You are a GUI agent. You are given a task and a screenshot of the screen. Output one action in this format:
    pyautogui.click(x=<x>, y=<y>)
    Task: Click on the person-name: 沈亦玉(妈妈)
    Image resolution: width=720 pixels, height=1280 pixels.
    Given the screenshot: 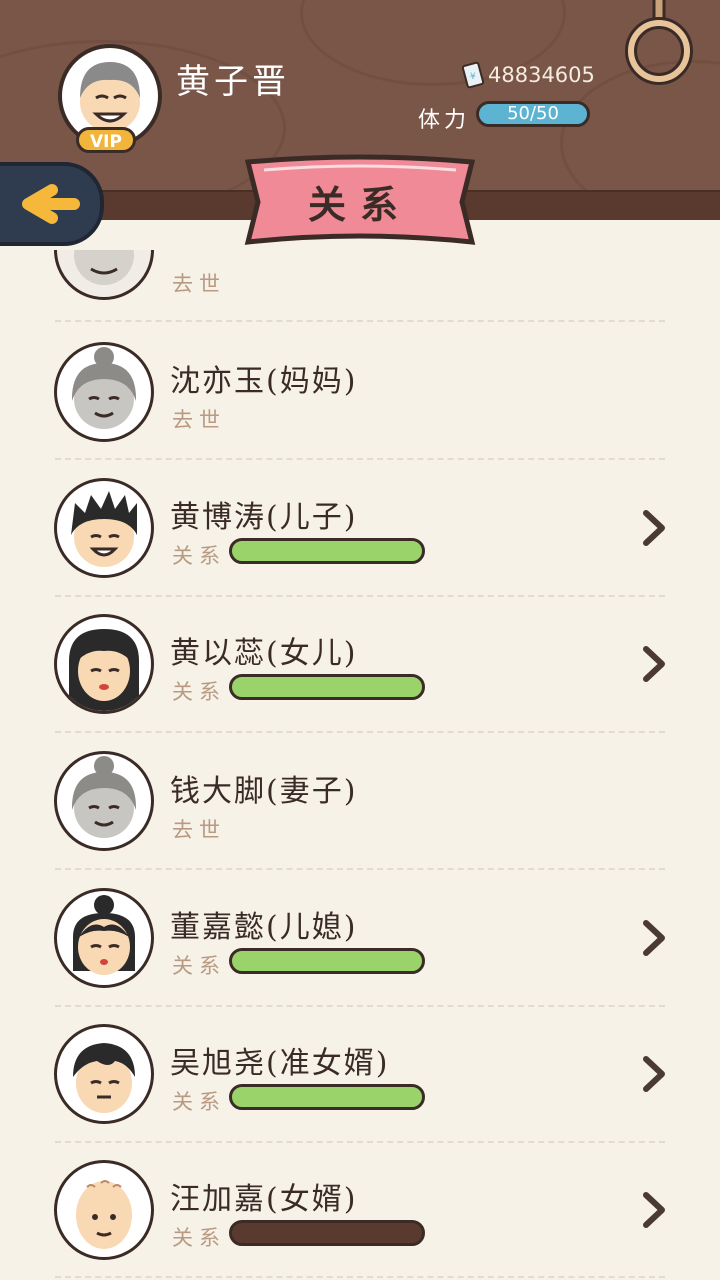 What is the action you would take?
    pyautogui.click(x=264, y=381)
    